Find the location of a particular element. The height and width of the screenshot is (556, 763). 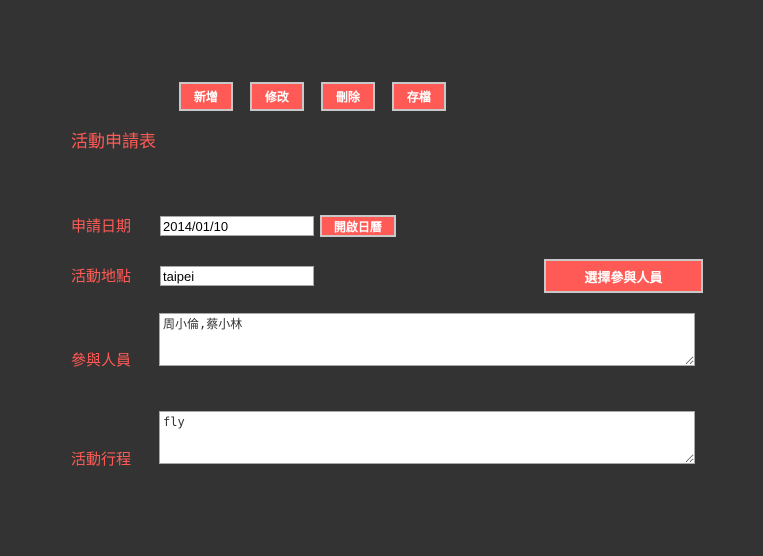

open-calendar-button: 開啟日曆 is located at coordinates (358, 226).